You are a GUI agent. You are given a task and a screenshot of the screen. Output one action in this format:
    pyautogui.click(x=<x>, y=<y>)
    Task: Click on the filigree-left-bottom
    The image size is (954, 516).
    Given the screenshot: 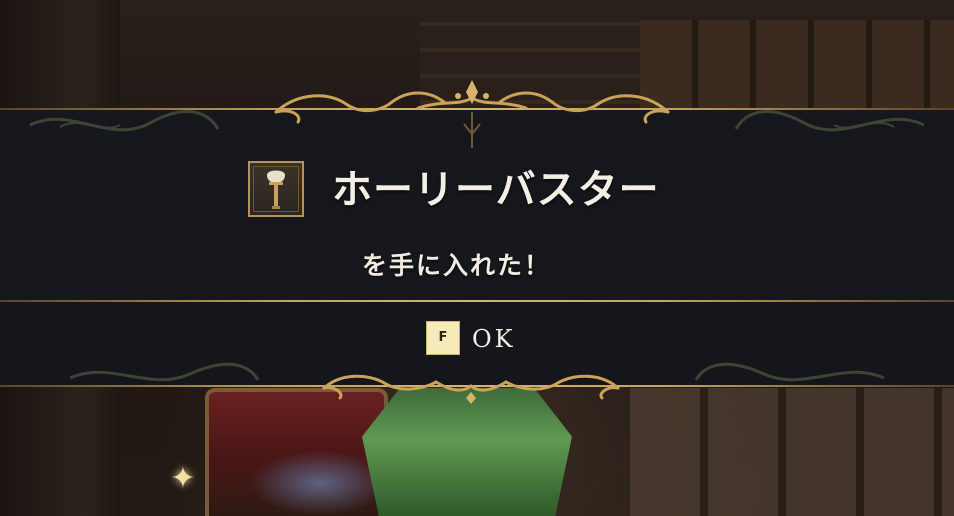 What is the action you would take?
    pyautogui.click(x=164, y=372)
    